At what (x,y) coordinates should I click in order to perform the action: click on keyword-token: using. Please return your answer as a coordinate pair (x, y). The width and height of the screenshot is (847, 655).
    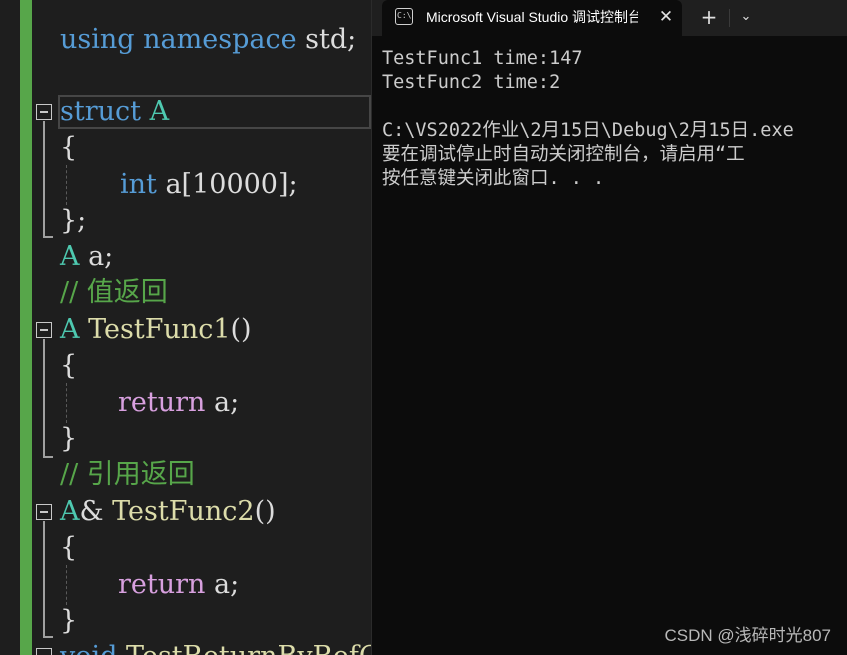
    Looking at the image, I should click on (97, 39).